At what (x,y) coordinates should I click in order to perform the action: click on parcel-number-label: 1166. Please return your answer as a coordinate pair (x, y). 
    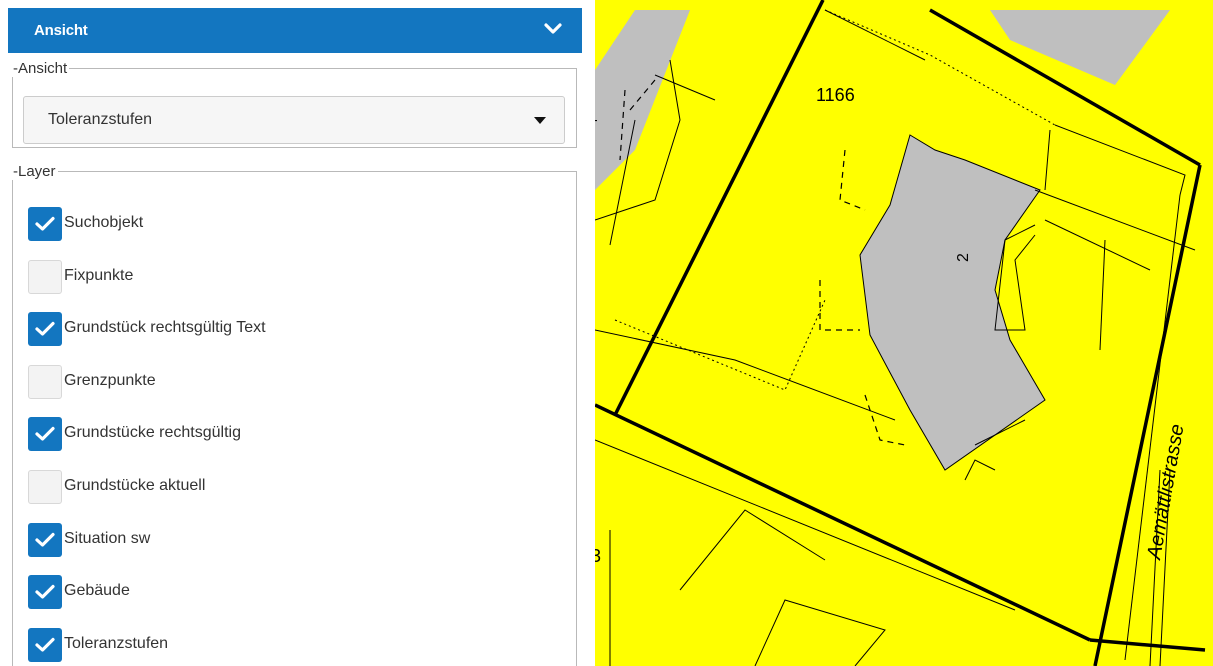
    Looking at the image, I should click on (835, 95).